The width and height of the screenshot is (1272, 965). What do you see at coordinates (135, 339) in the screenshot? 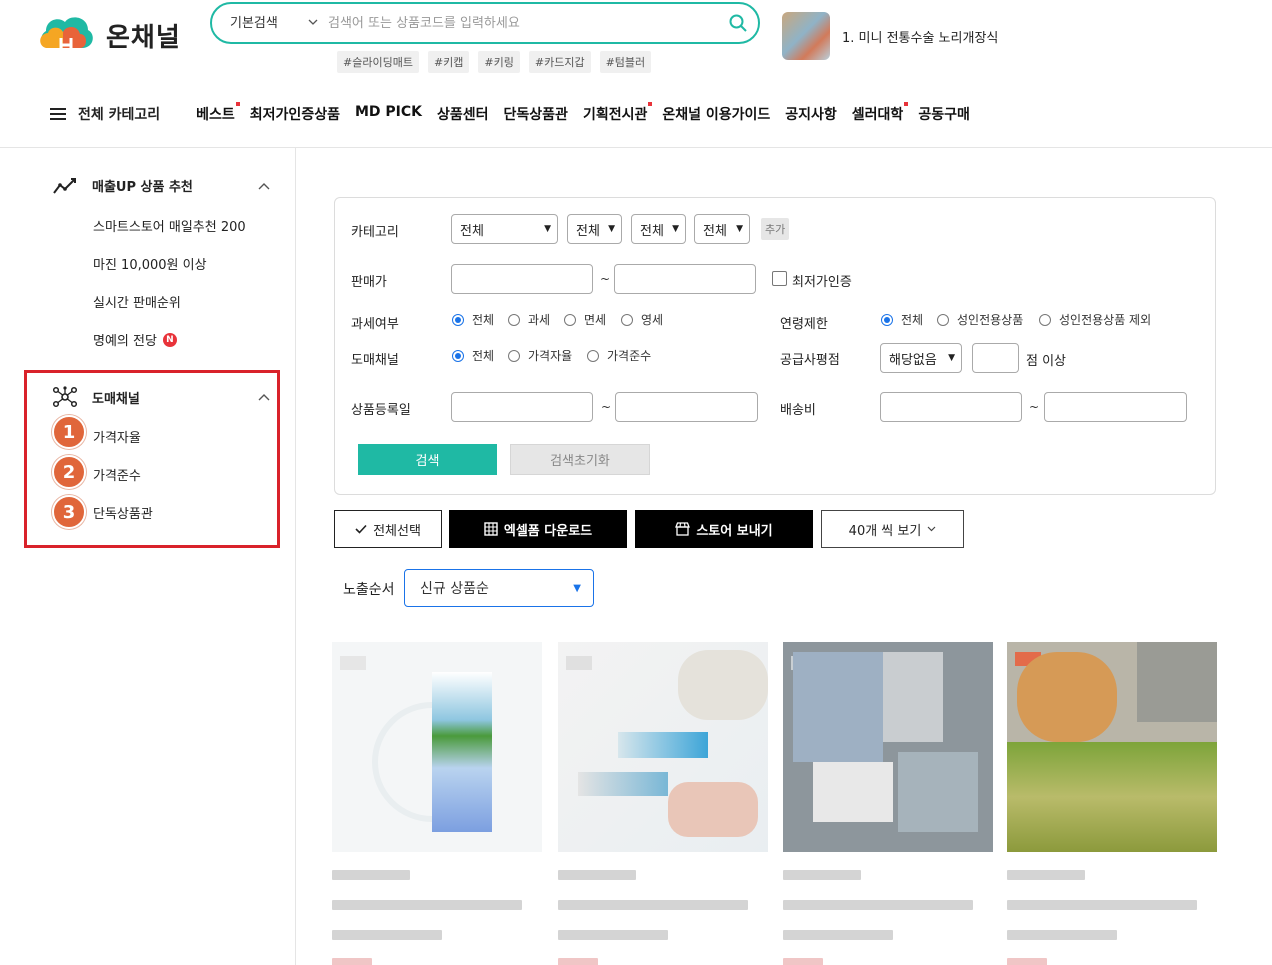
I see `sidebar-item-hall-of-fame: 명예의 전당 N` at bounding box center [135, 339].